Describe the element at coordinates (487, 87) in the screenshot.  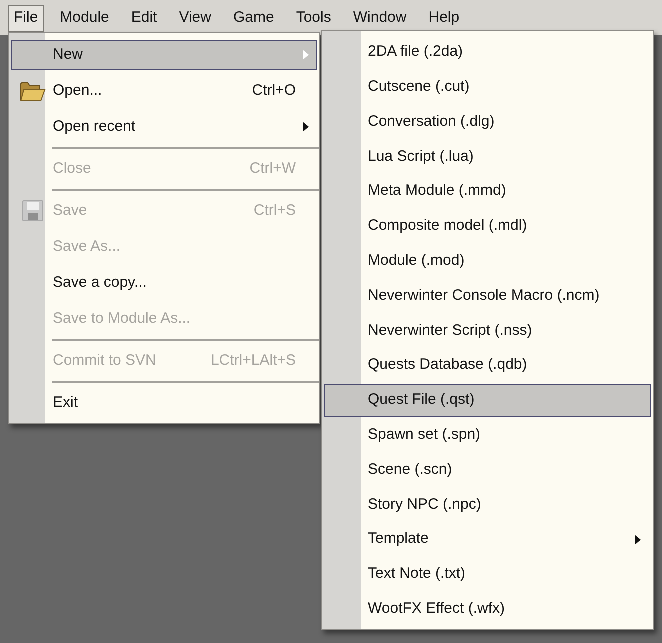
I see `menu-item: Cutscene (.cut)` at that location.